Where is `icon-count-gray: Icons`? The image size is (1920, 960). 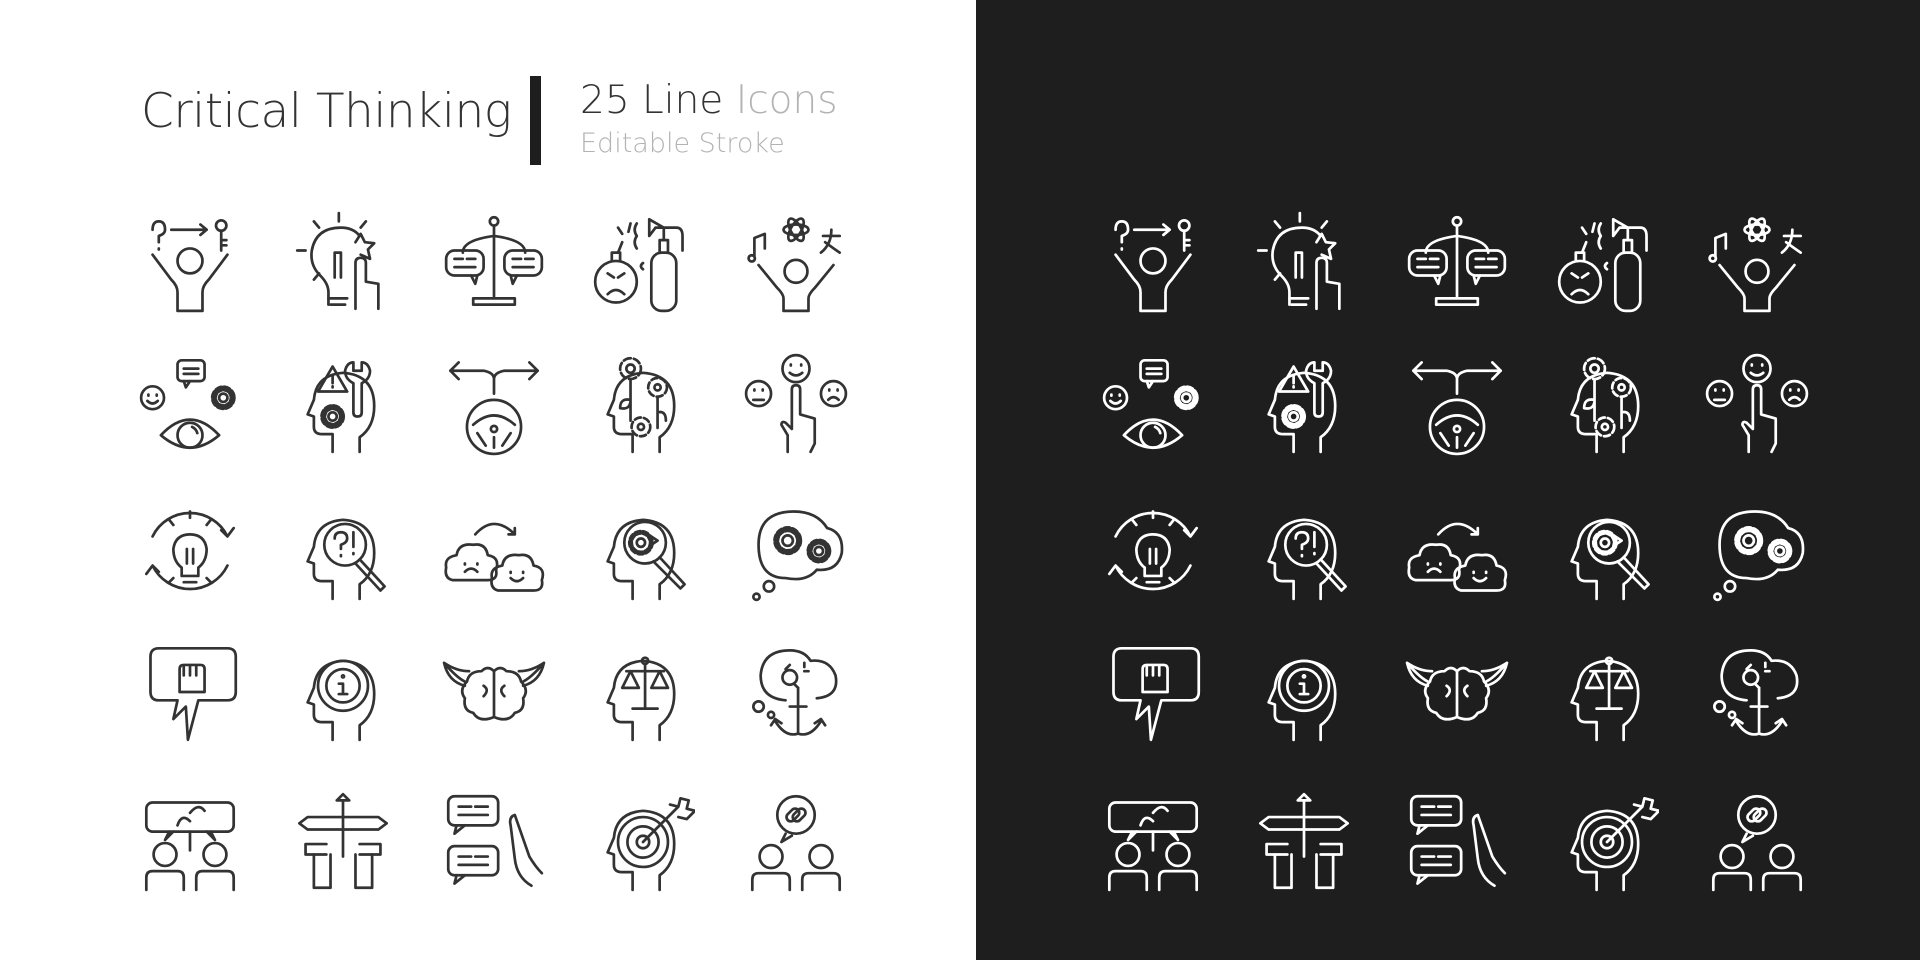
icon-count-gray: Icons is located at coordinates (786, 100).